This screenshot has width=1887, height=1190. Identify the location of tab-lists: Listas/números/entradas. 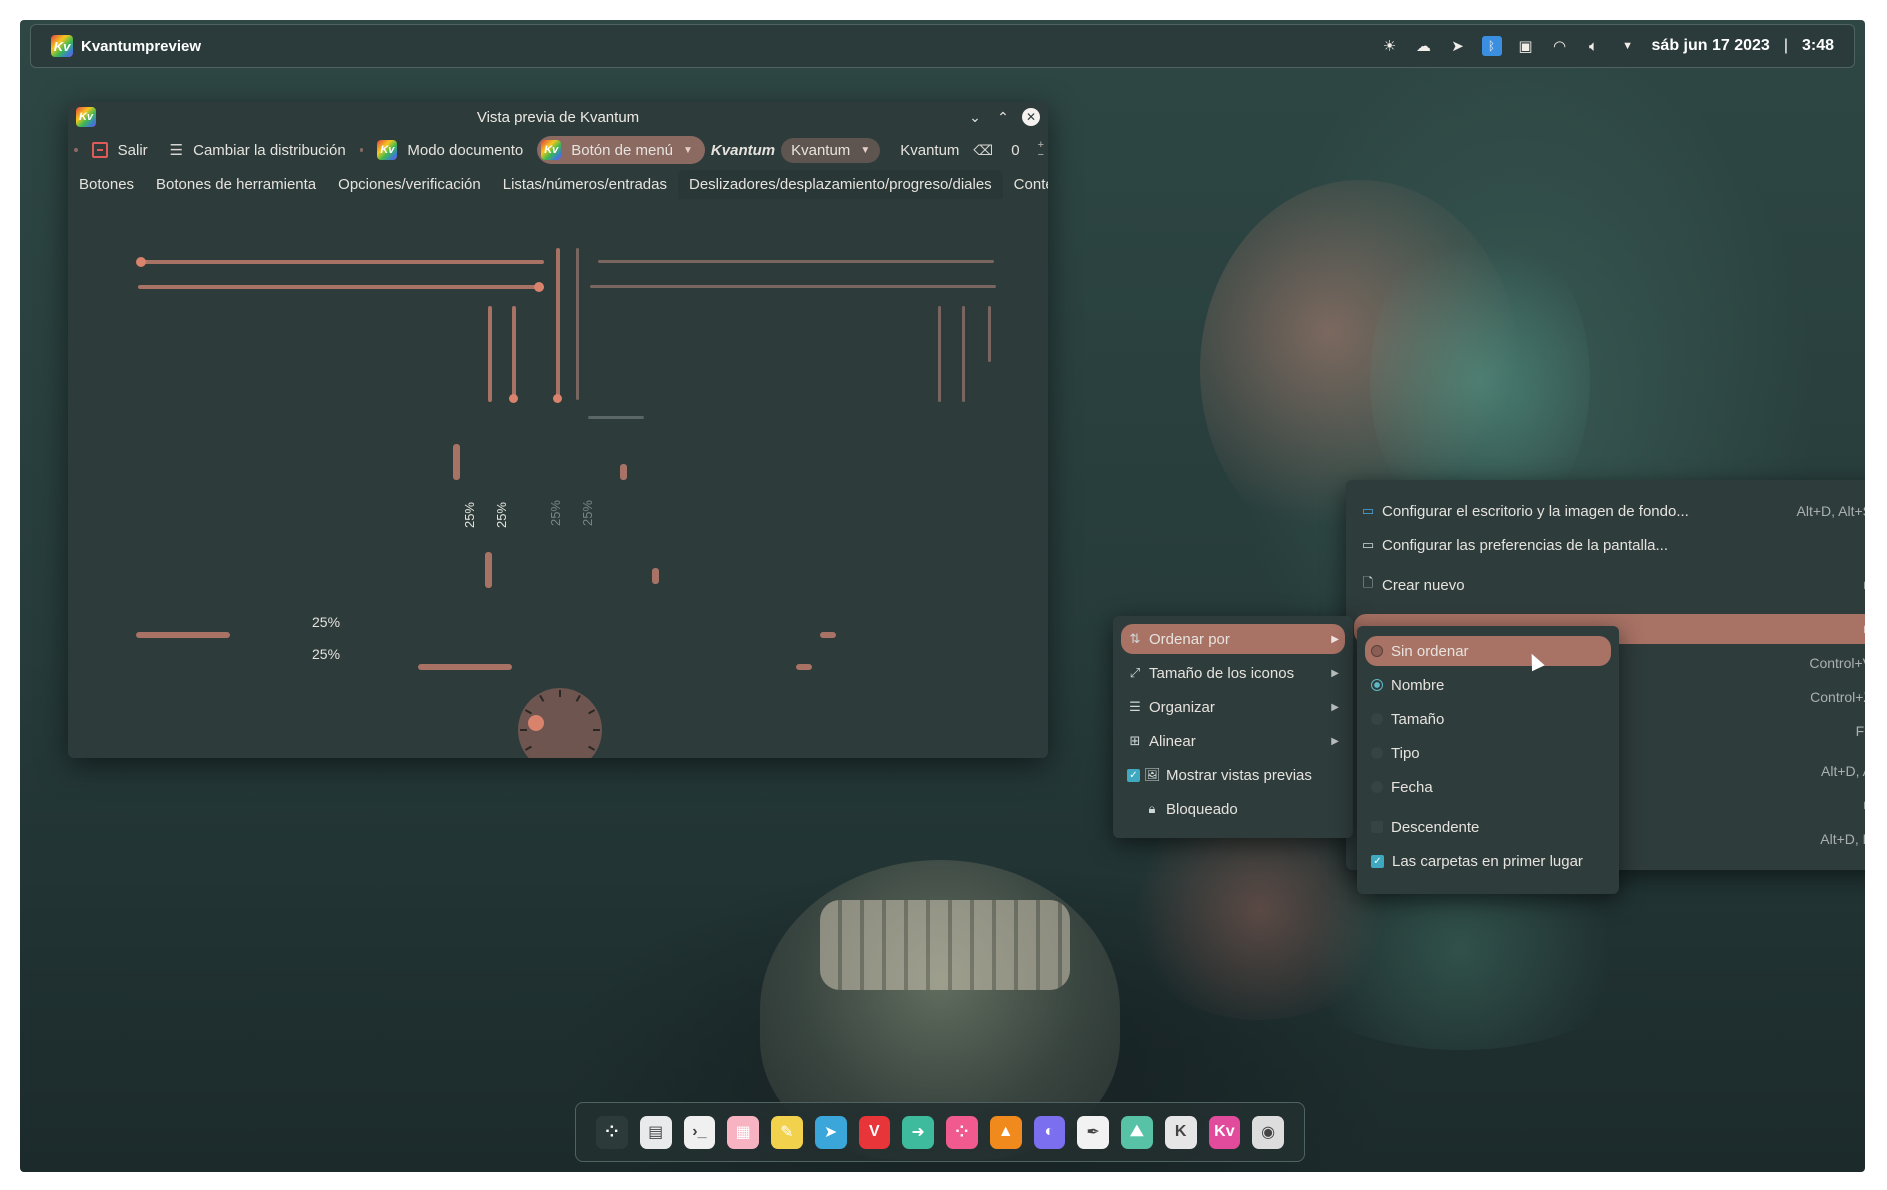
(585, 184).